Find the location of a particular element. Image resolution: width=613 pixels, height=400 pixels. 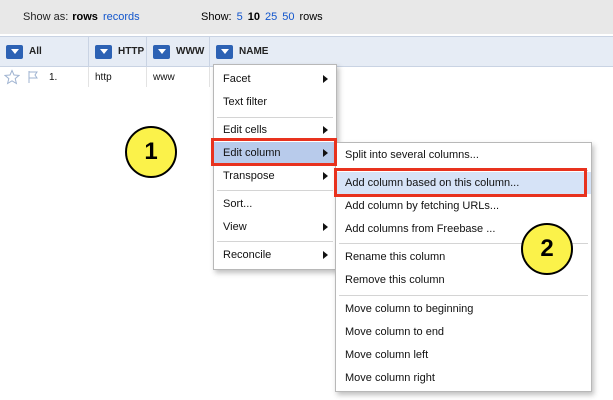

menu-item-label: Transpose is located at coordinates (249, 176).